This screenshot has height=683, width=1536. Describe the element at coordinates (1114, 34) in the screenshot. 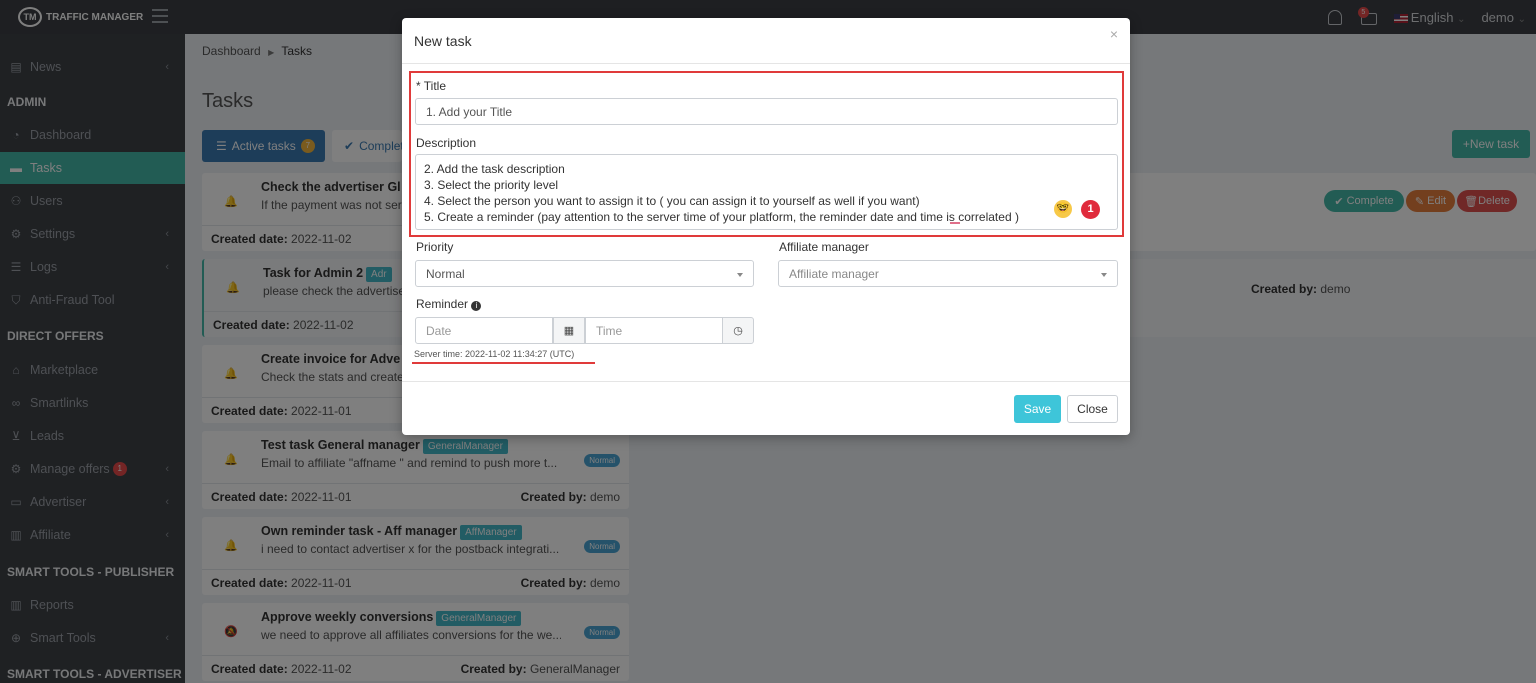

I see `close-icon: ×` at that location.